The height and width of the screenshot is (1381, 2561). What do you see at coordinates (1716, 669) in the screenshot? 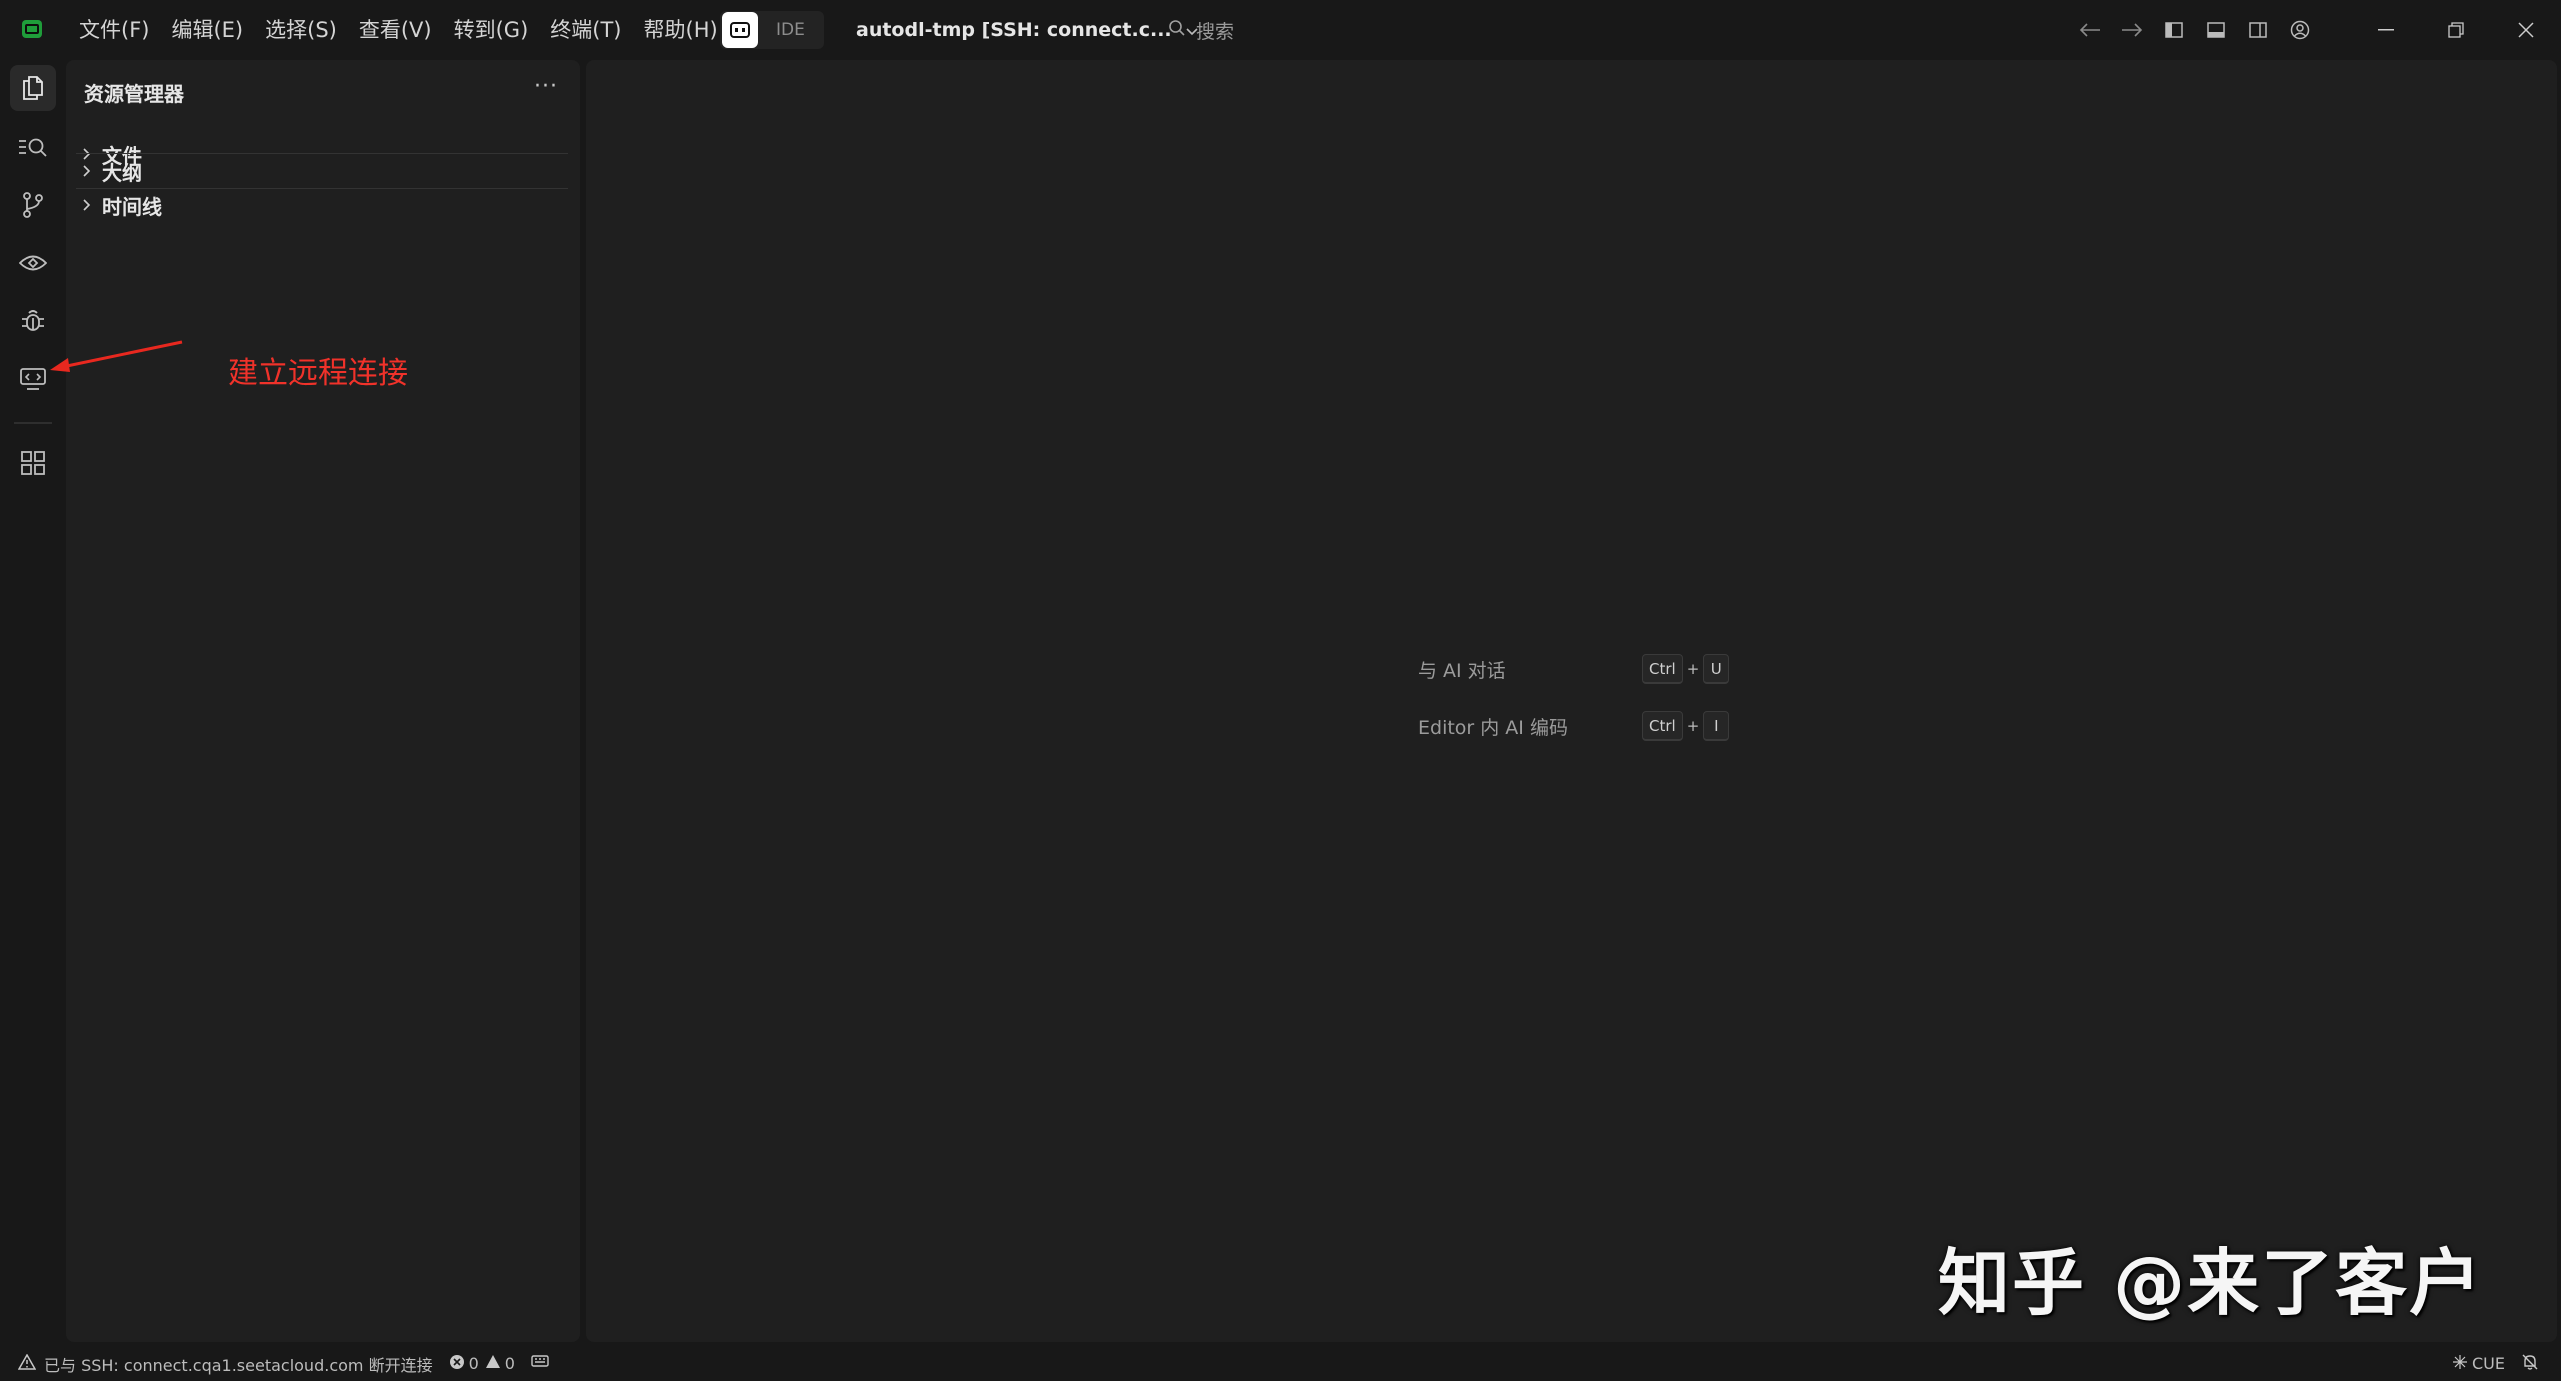
I see `key-u: U` at bounding box center [1716, 669].